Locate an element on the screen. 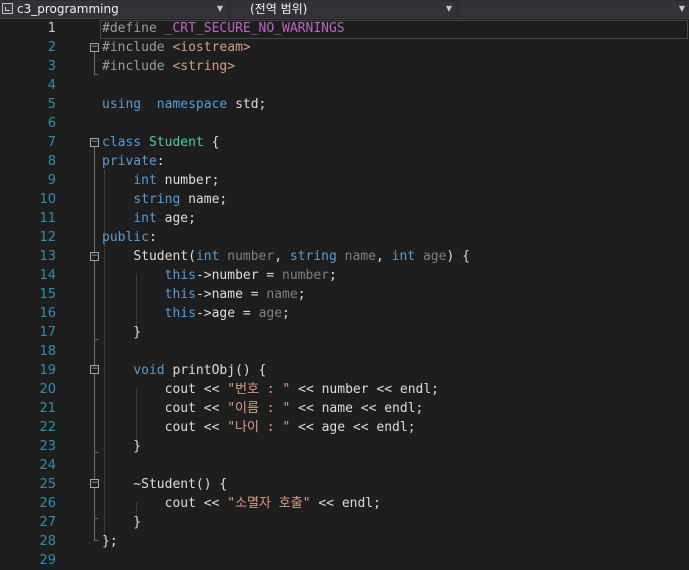 The width and height of the screenshot is (689, 570). code-text: string name; is located at coordinates (164, 199).